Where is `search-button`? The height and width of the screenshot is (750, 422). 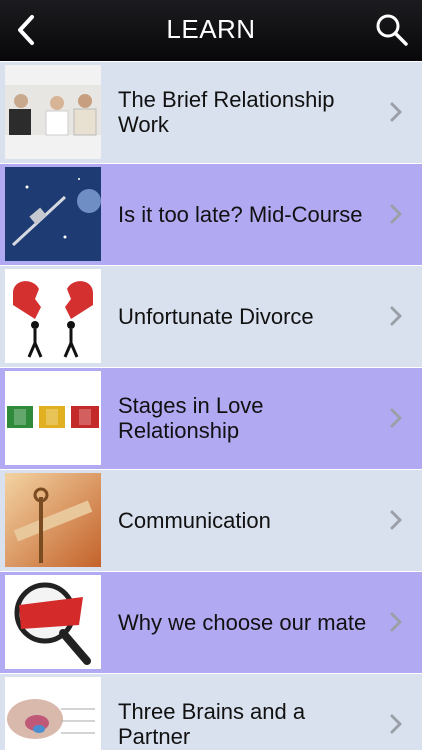 search-button is located at coordinates (392, 30).